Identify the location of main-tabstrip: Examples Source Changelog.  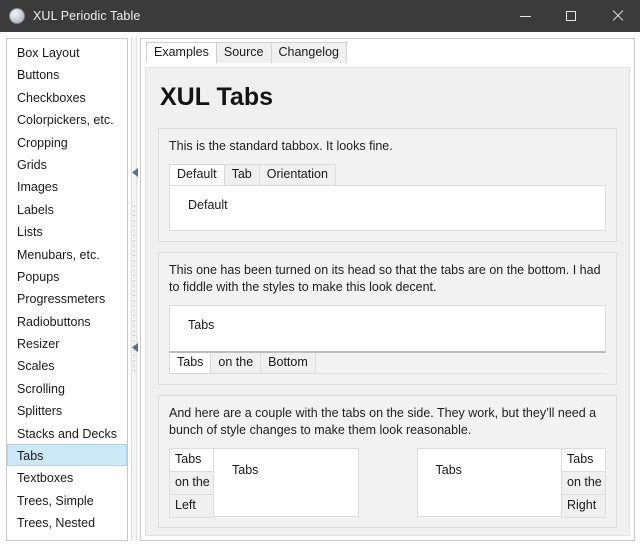
(387, 51).